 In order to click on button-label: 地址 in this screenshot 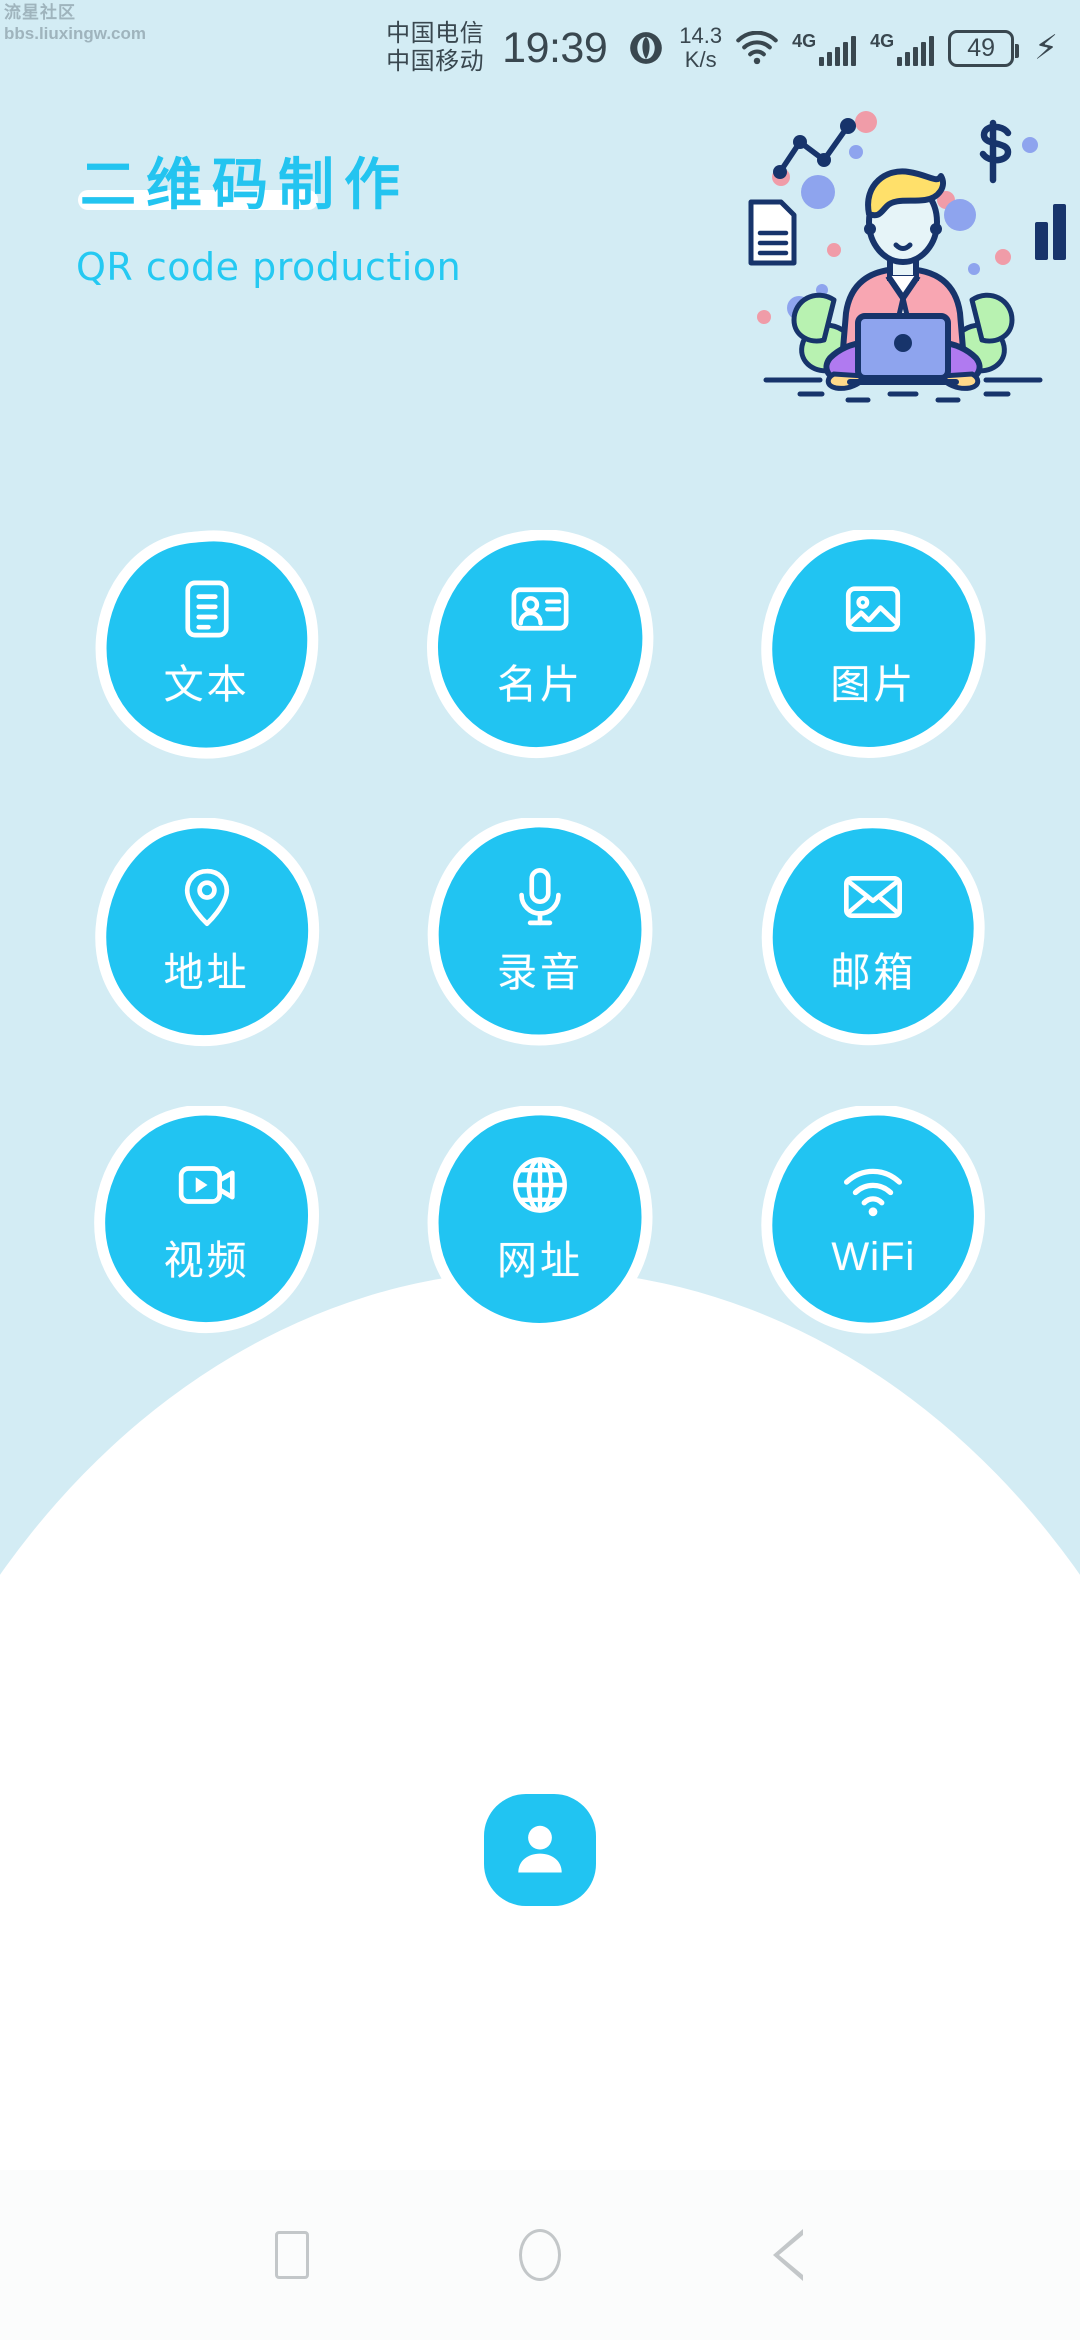, I will do `click(206, 973)`.